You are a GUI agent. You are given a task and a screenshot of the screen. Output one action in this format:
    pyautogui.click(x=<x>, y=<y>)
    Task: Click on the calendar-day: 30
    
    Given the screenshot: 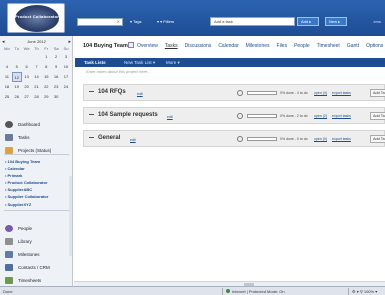 What is the action you would take?
    pyautogui.click(x=56, y=97)
    